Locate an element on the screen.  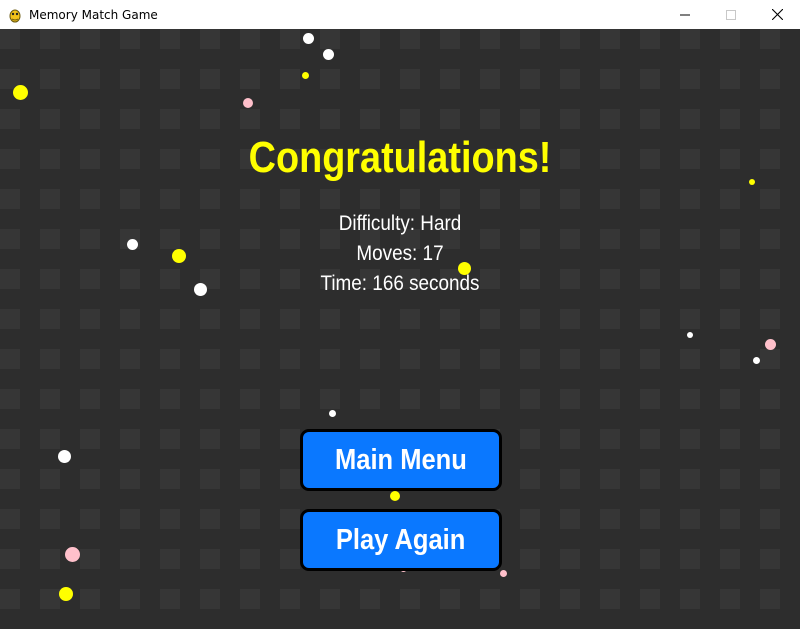
play-again-button: Play Again is located at coordinates (401, 540).